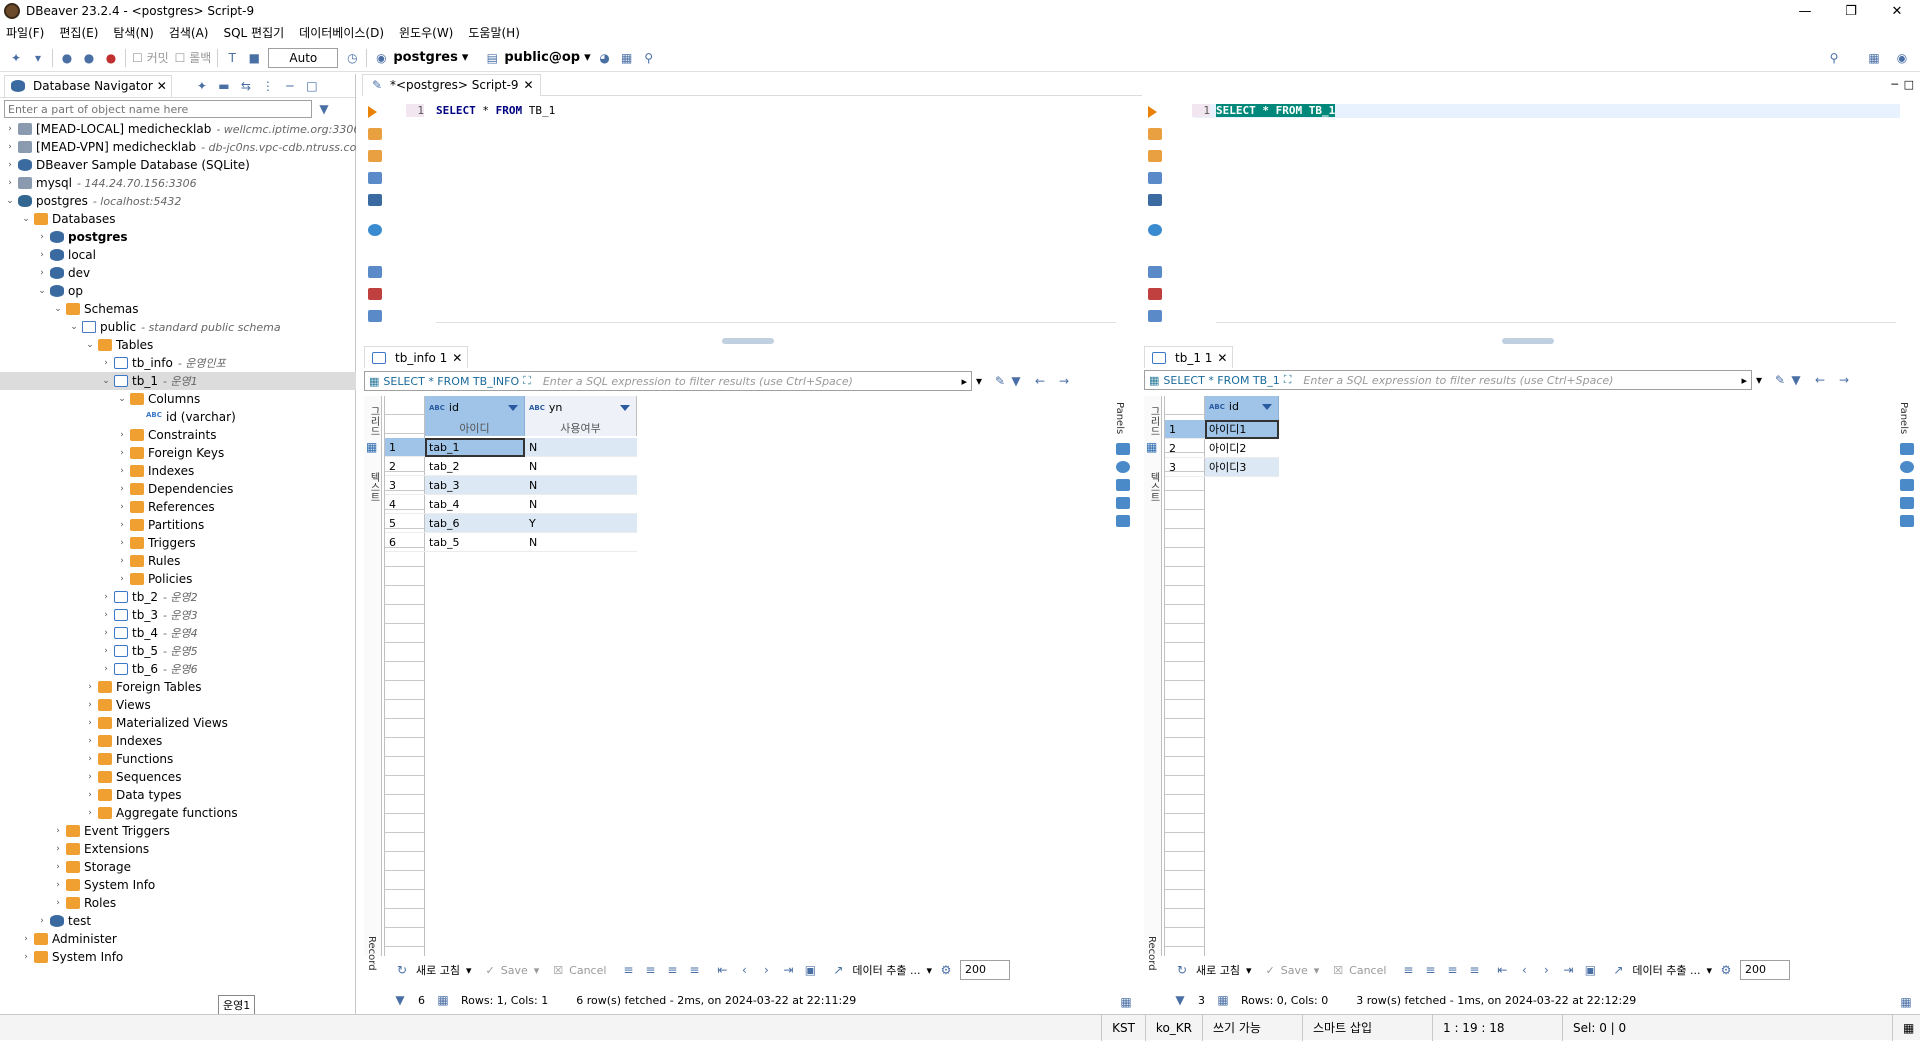 The image size is (1920, 1041). I want to click on dropdown-icon: ▾, so click(38, 58).